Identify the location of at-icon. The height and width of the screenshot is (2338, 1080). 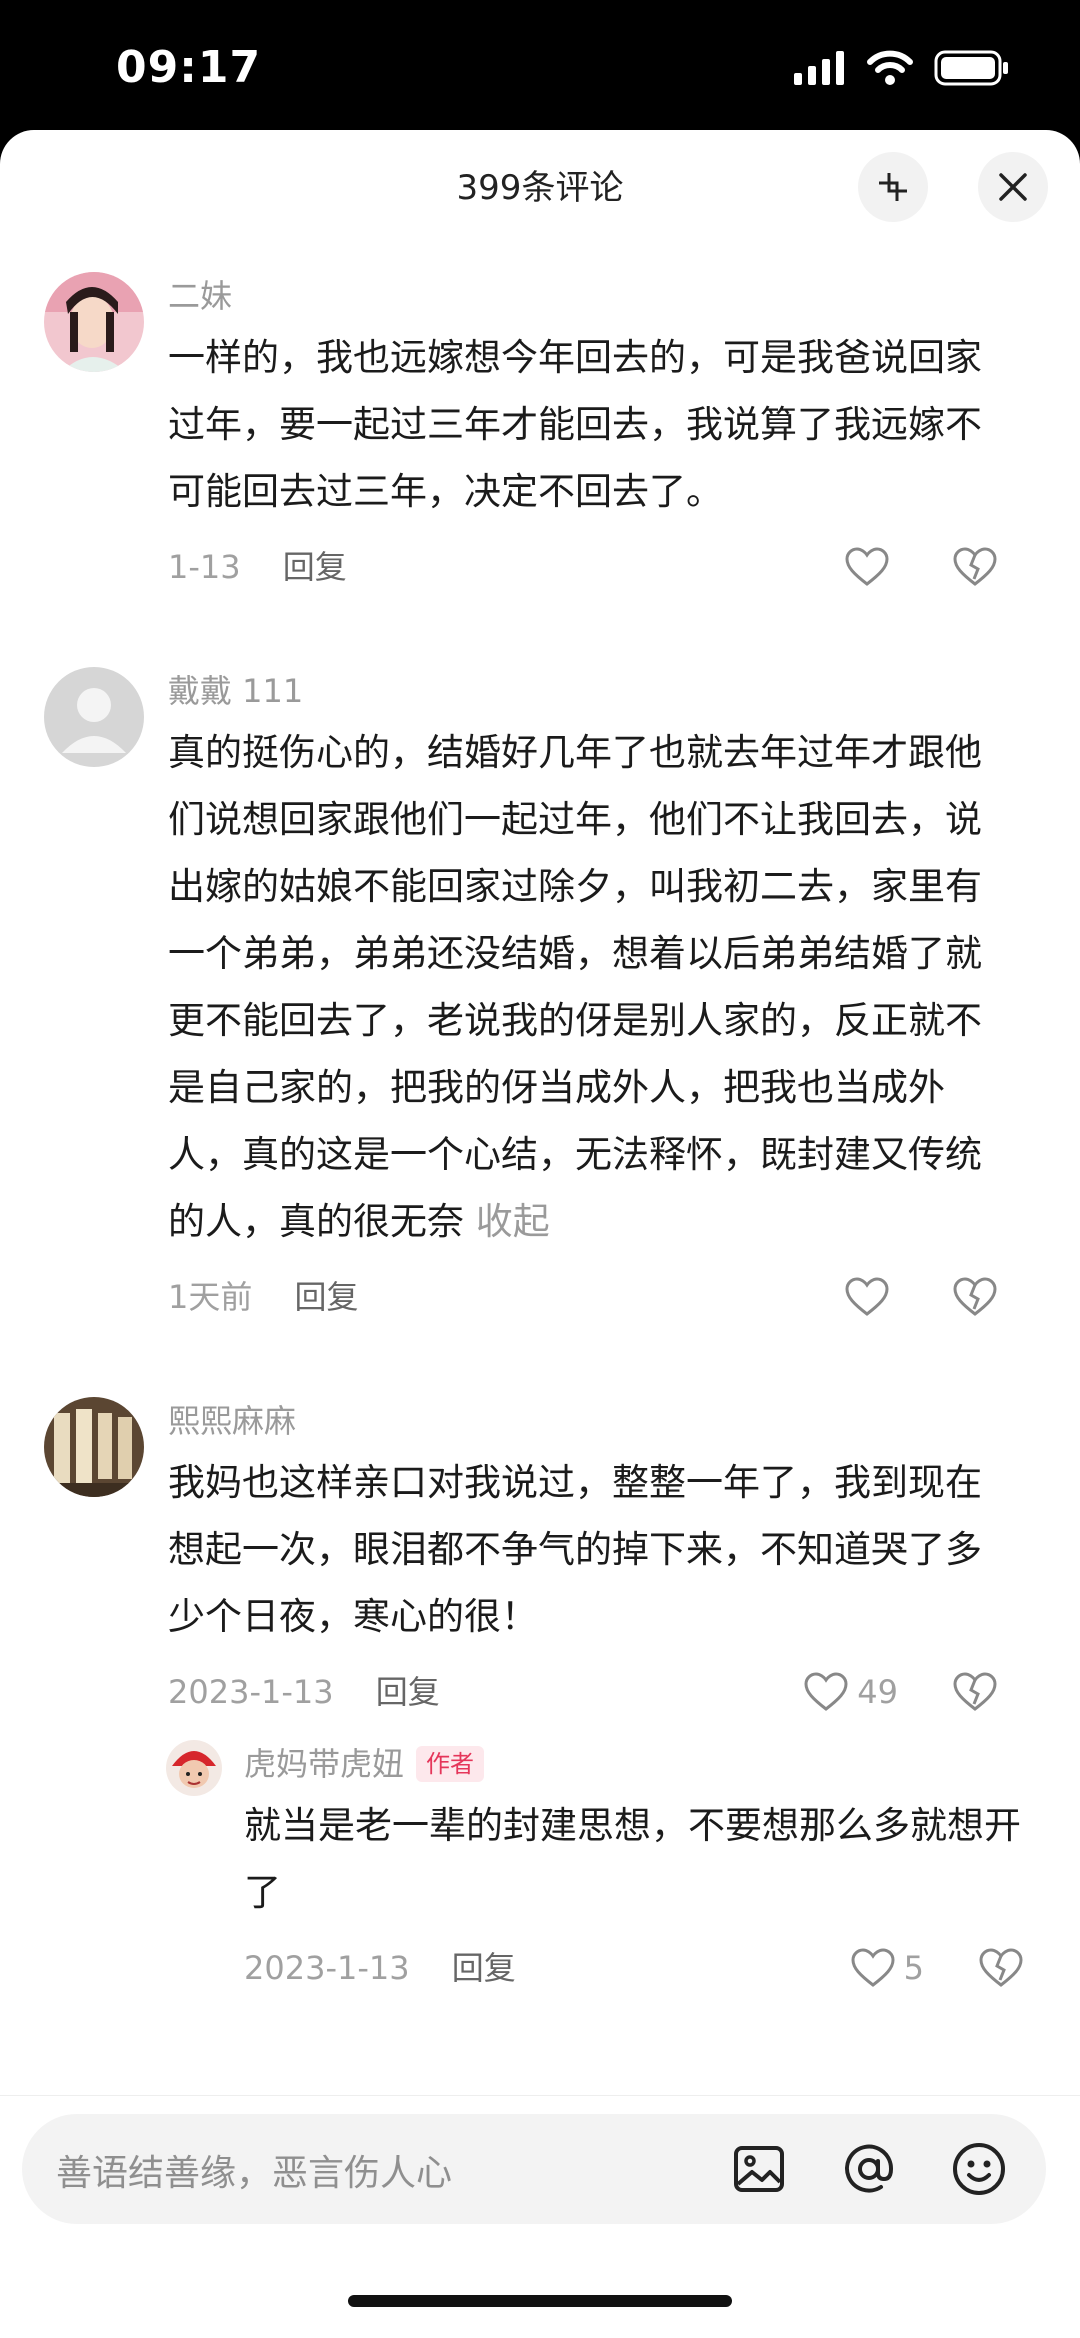
(869, 2168).